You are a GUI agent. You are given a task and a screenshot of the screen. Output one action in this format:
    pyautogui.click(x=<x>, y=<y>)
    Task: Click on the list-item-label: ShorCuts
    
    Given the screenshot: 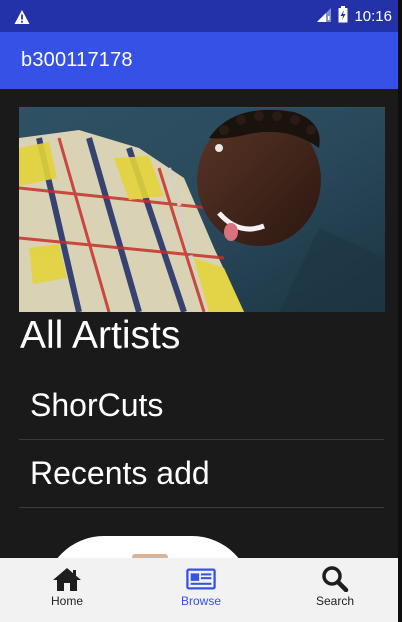 What is the action you would take?
    pyautogui.click(x=97, y=405)
    